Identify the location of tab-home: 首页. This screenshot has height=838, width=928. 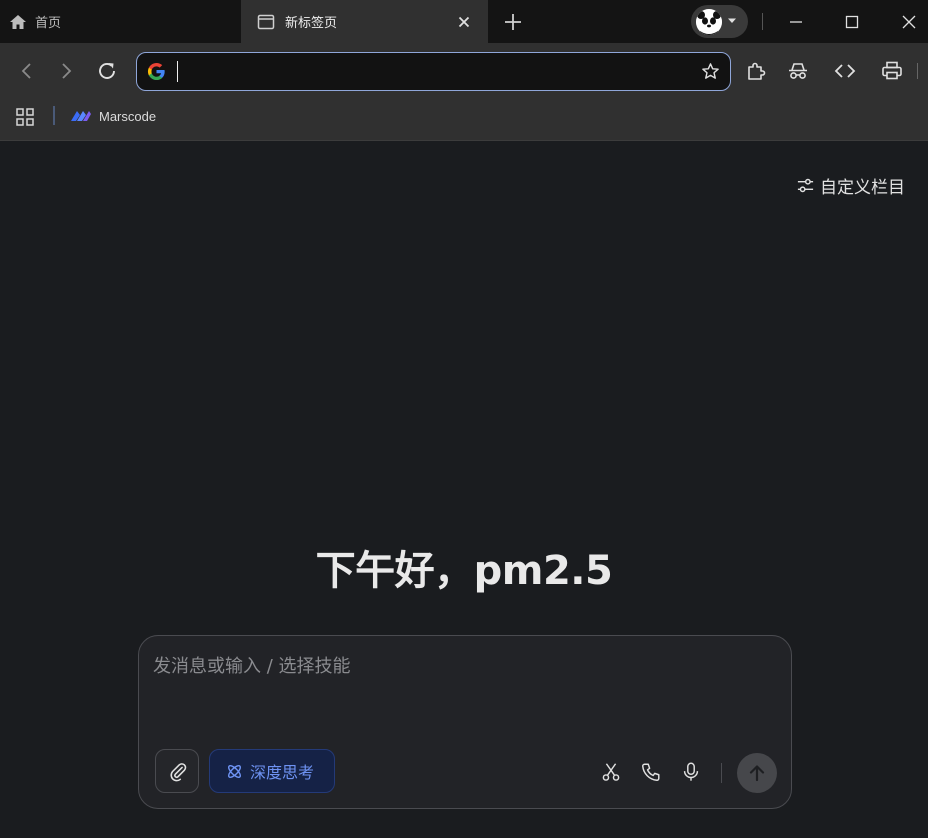
(120, 21).